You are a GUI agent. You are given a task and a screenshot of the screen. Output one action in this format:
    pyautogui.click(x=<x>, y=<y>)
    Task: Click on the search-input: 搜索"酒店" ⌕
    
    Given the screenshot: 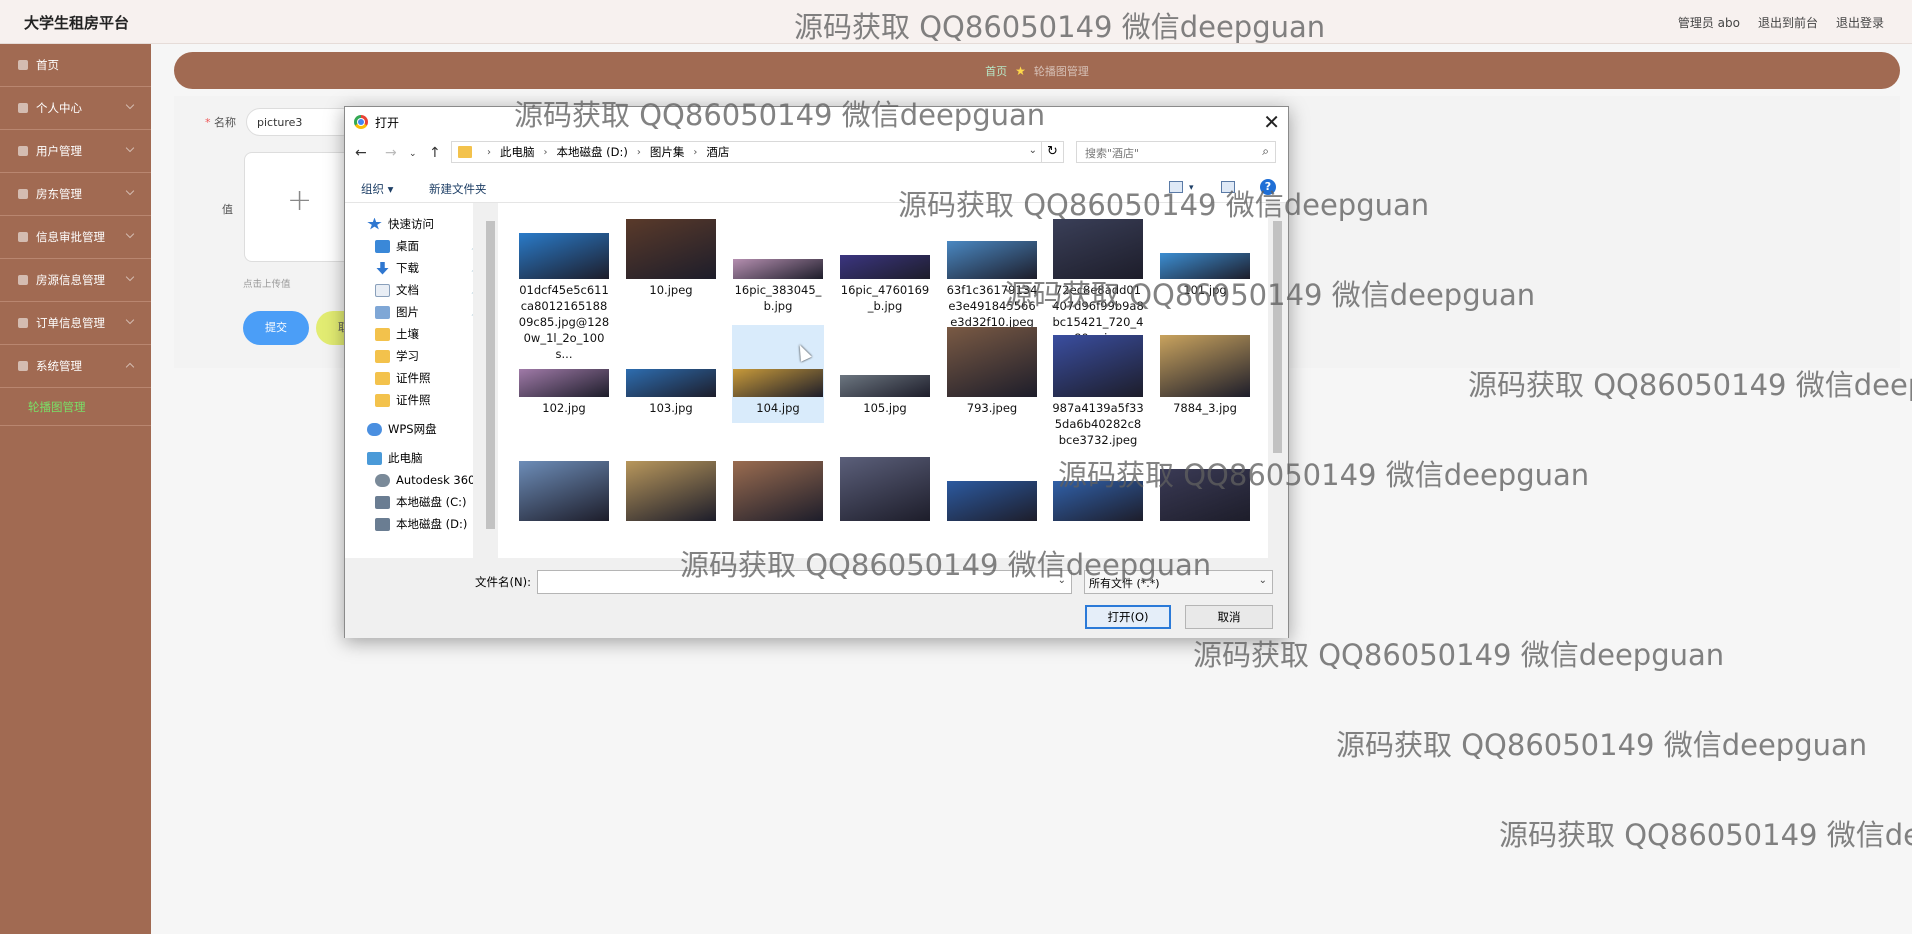 What is the action you would take?
    pyautogui.click(x=1176, y=152)
    